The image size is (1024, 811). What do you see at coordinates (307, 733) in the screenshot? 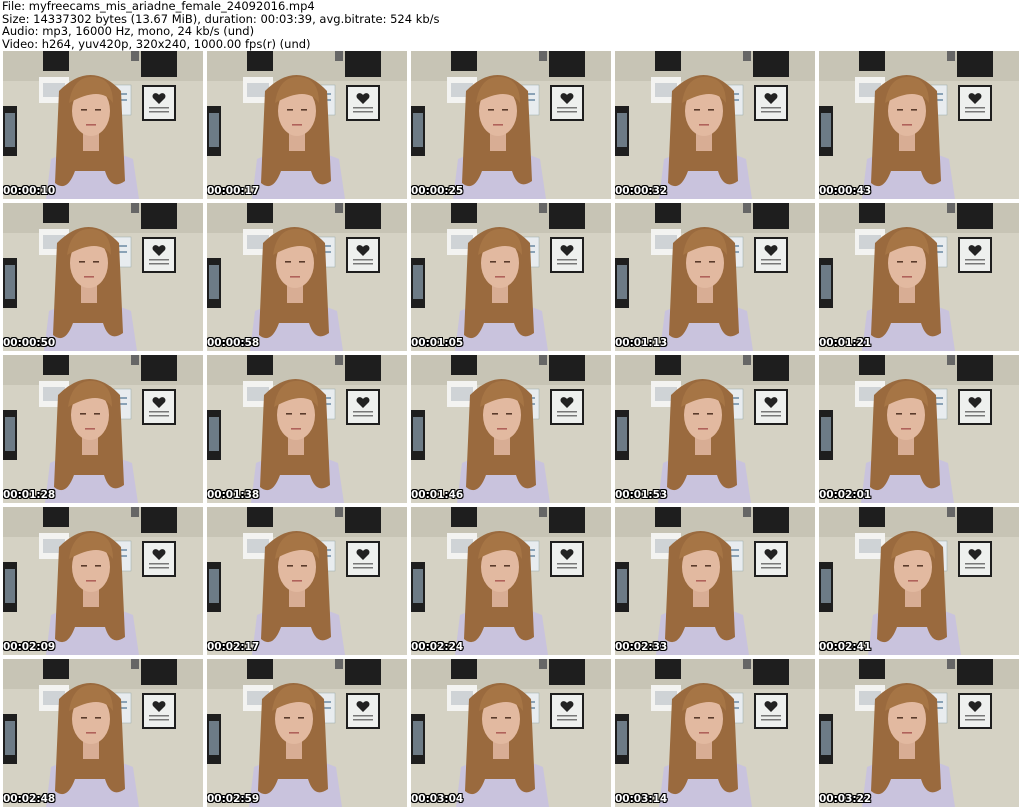
I see `video-thumbnail: 00:02:59` at bounding box center [307, 733].